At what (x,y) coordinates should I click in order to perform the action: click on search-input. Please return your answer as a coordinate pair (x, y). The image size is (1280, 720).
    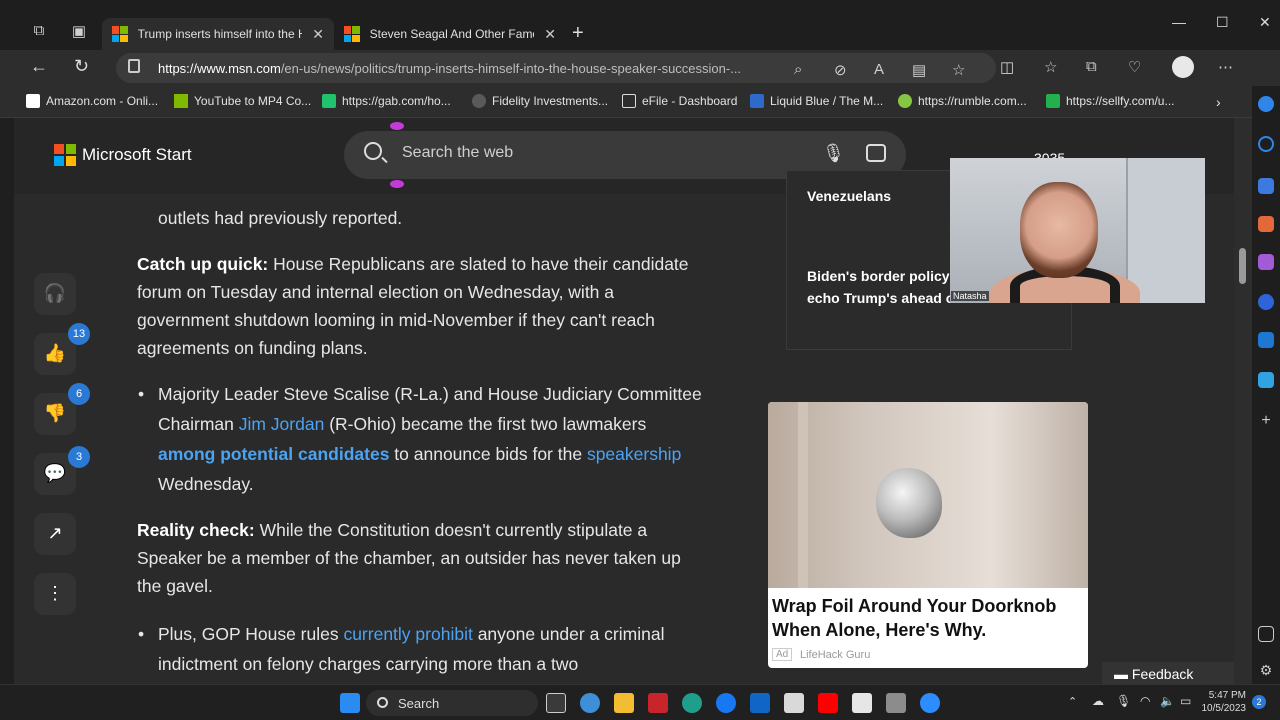
    Looking at the image, I should click on (592, 153).